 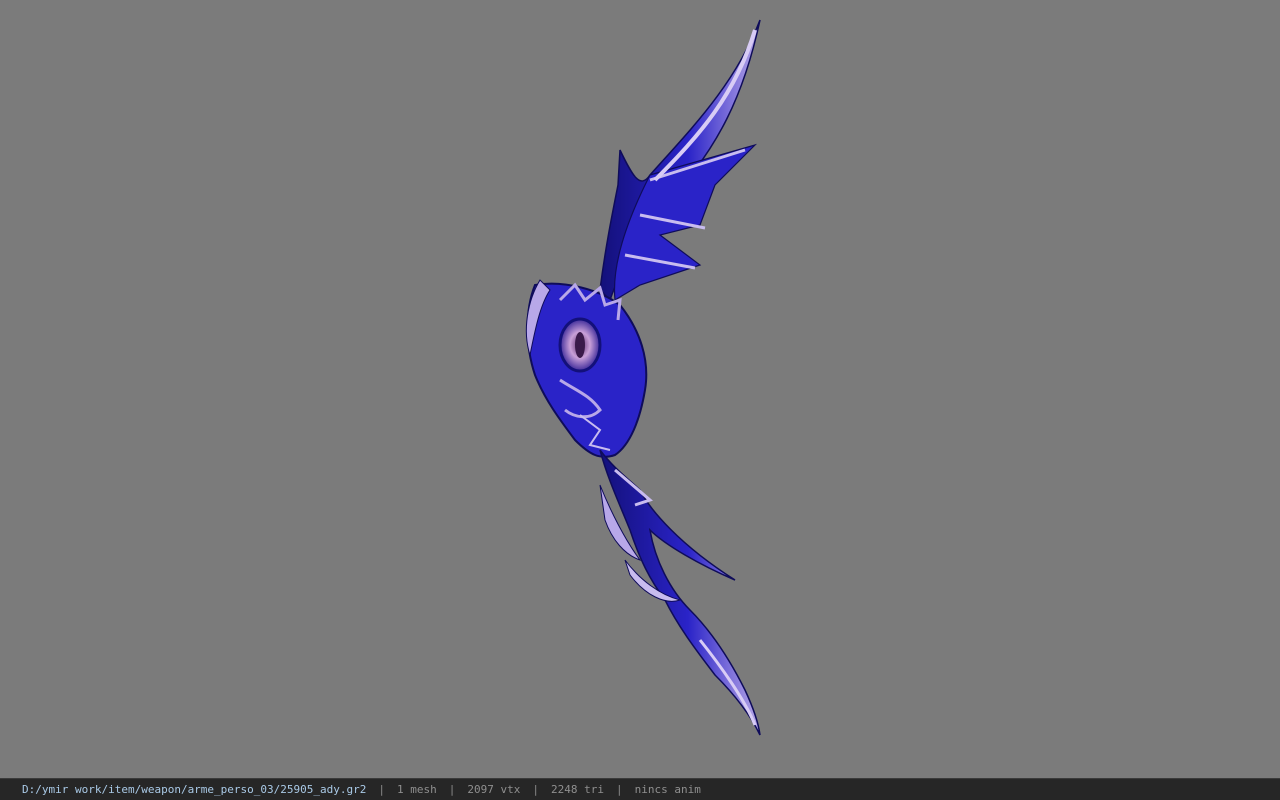 What do you see at coordinates (667, 789) in the screenshot?
I see `animation-status-label: nincs anim` at bounding box center [667, 789].